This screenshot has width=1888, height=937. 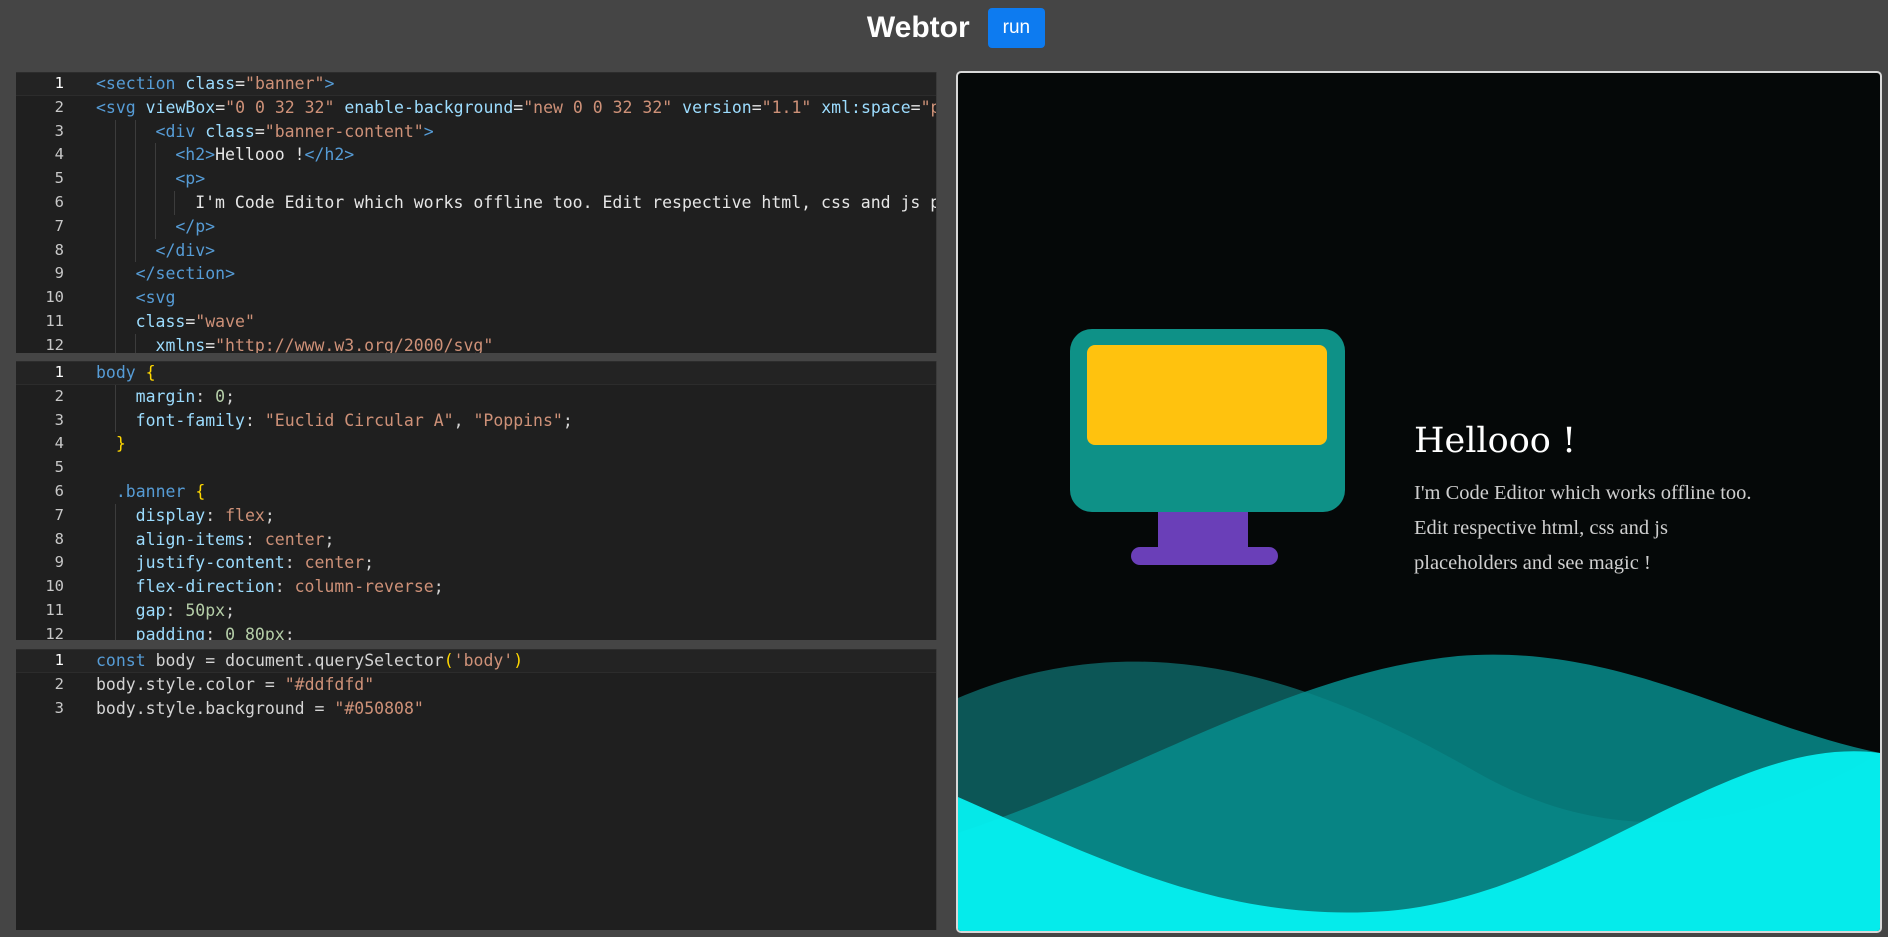 I want to click on code-token: align-items, so click(x=190, y=539).